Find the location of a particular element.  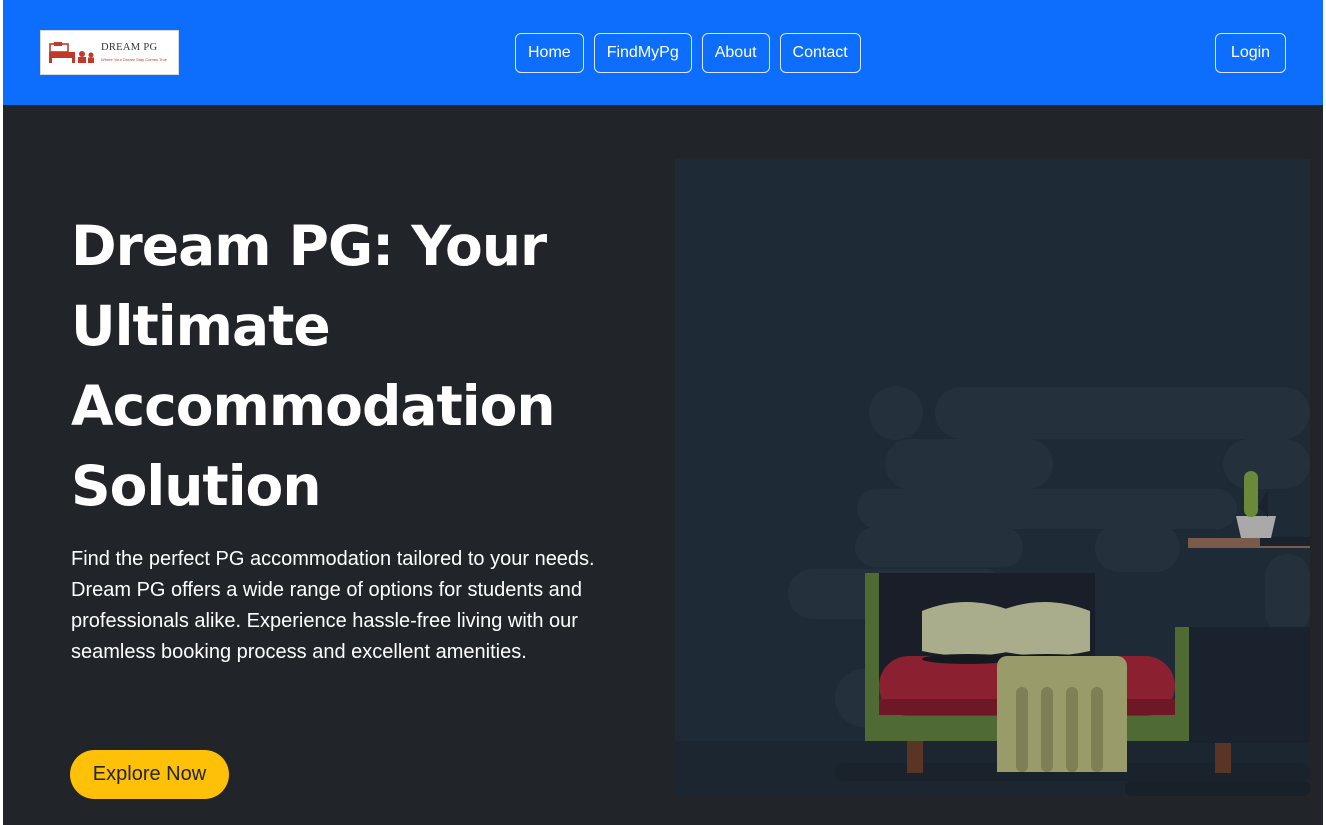

nav-about-button: About is located at coordinates (735, 53).